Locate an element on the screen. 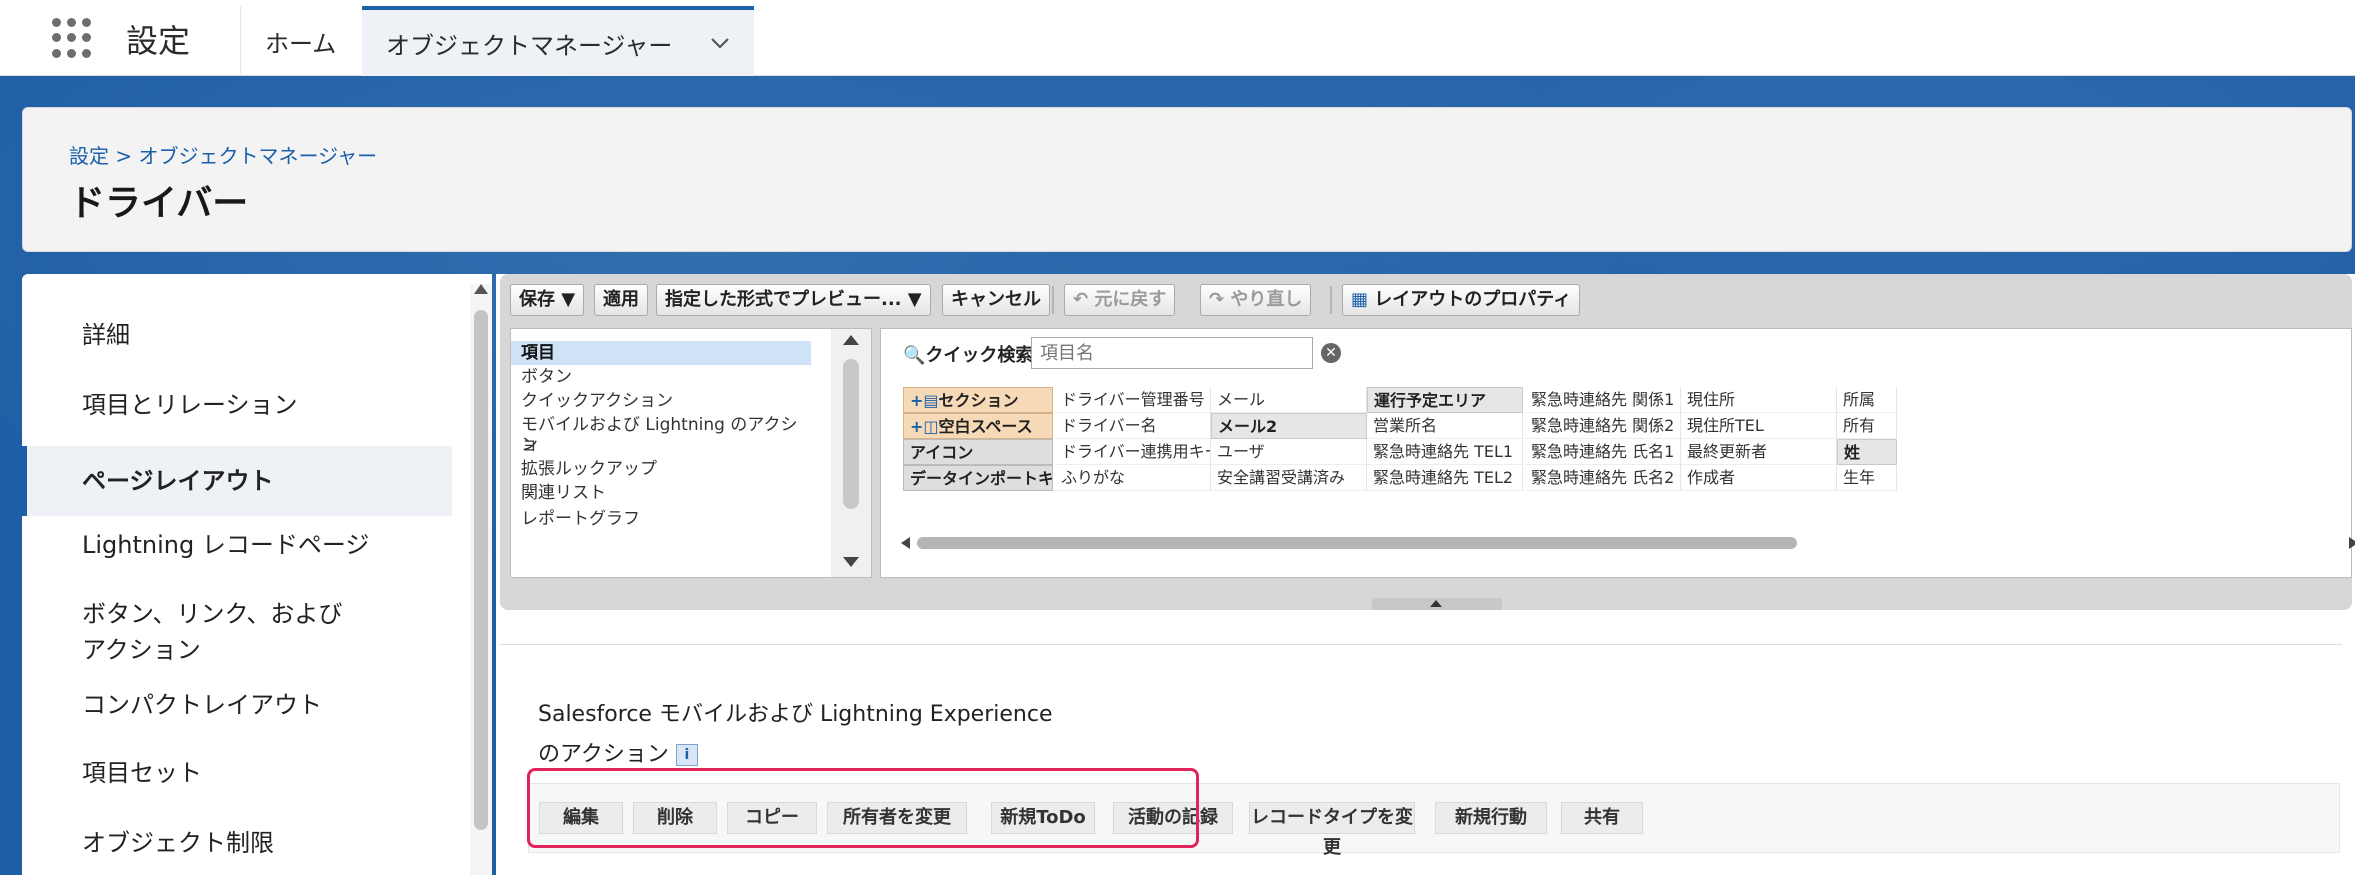 The height and width of the screenshot is (875, 2355). section-icon: +▤ is located at coordinates (924, 400).